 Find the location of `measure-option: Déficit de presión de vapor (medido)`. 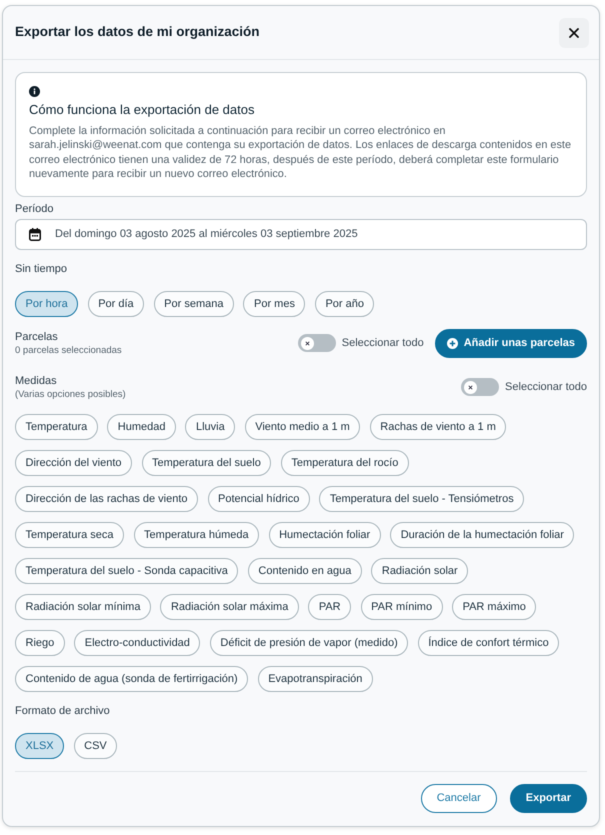

measure-option: Déficit de presión de vapor (medido) is located at coordinates (309, 643).